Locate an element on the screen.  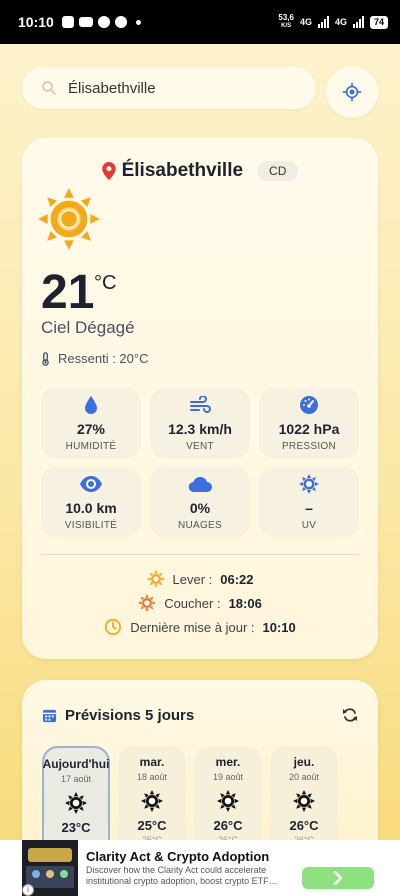
eye-icon is located at coordinates (91, 484).